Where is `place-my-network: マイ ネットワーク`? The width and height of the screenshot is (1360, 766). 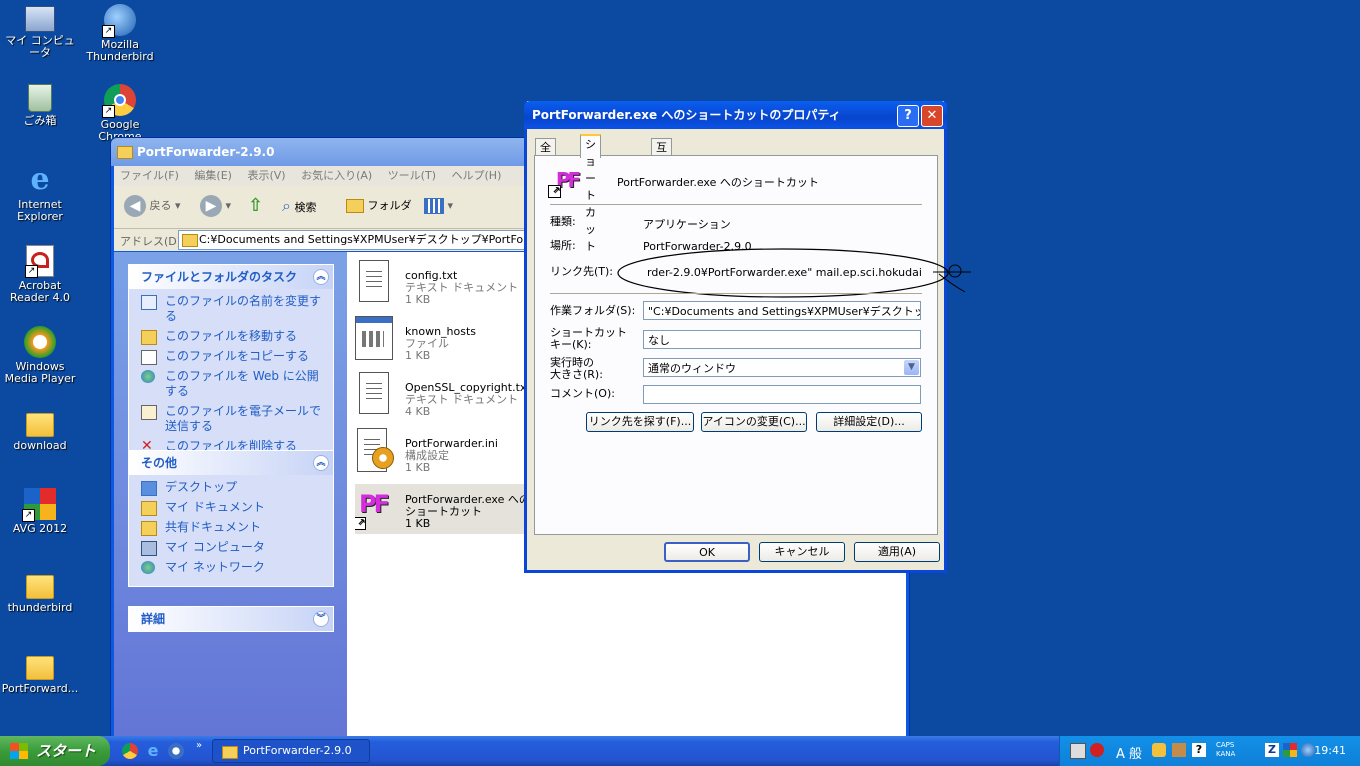 place-my-network: マイ ネットワーク is located at coordinates (232, 567).